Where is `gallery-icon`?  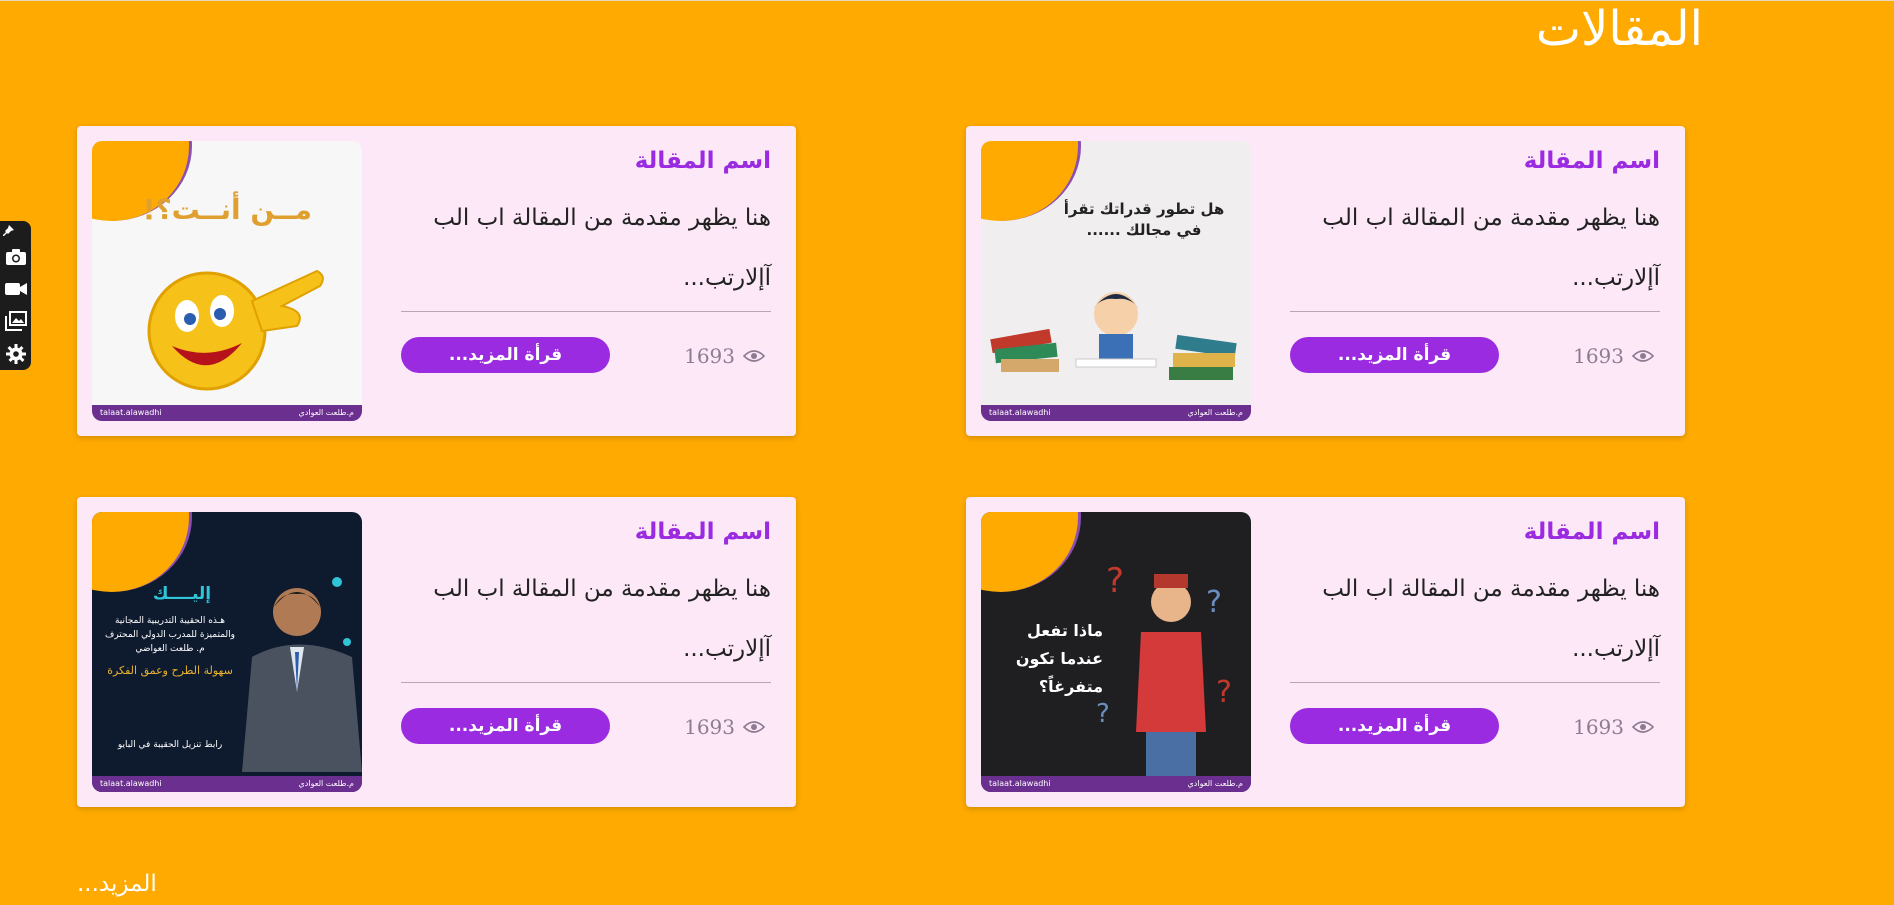
gallery-icon is located at coordinates (15, 321).